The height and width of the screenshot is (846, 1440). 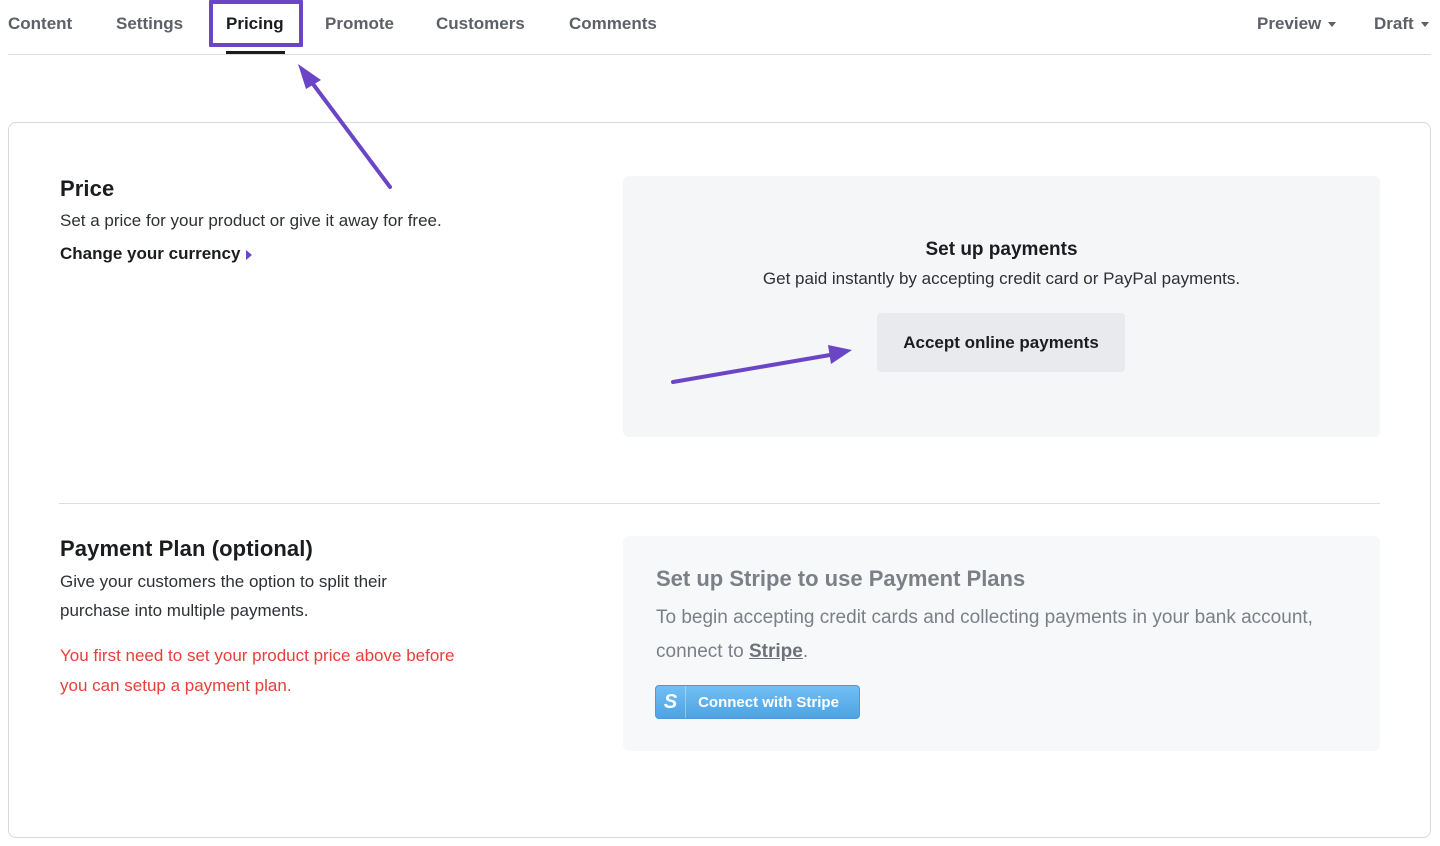 What do you see at coordinates (249, 254) in the screenshot?
I see `caret-right-icon` at bounding box center [249, 254].